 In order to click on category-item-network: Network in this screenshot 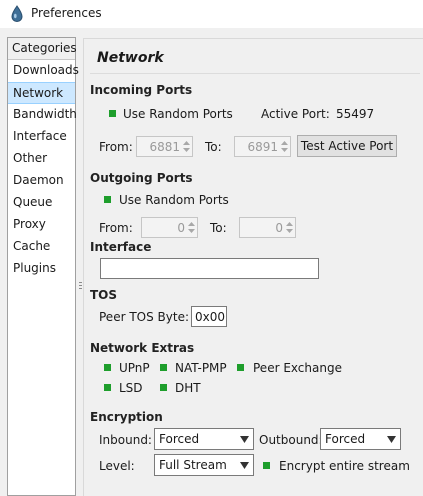, I will do `click(41, 93)`.